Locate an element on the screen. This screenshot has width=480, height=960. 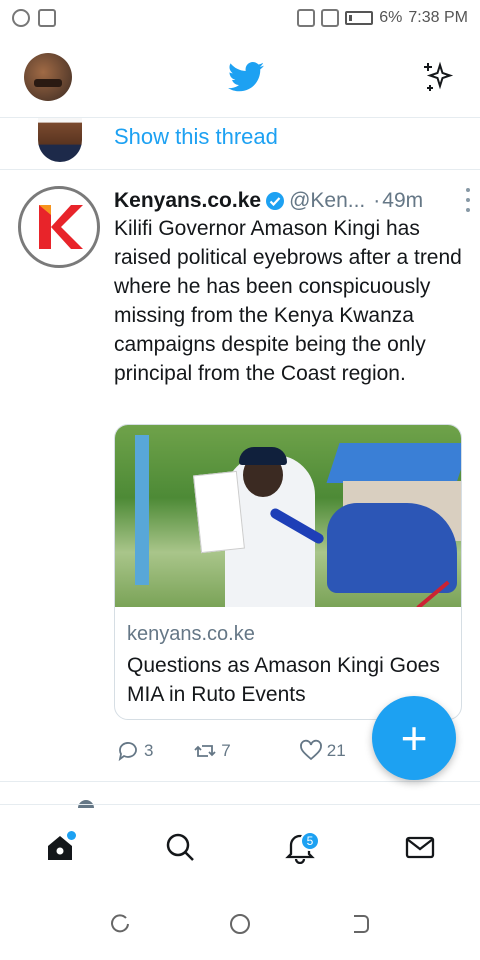
search-icon is located at coordinates (180, 847).